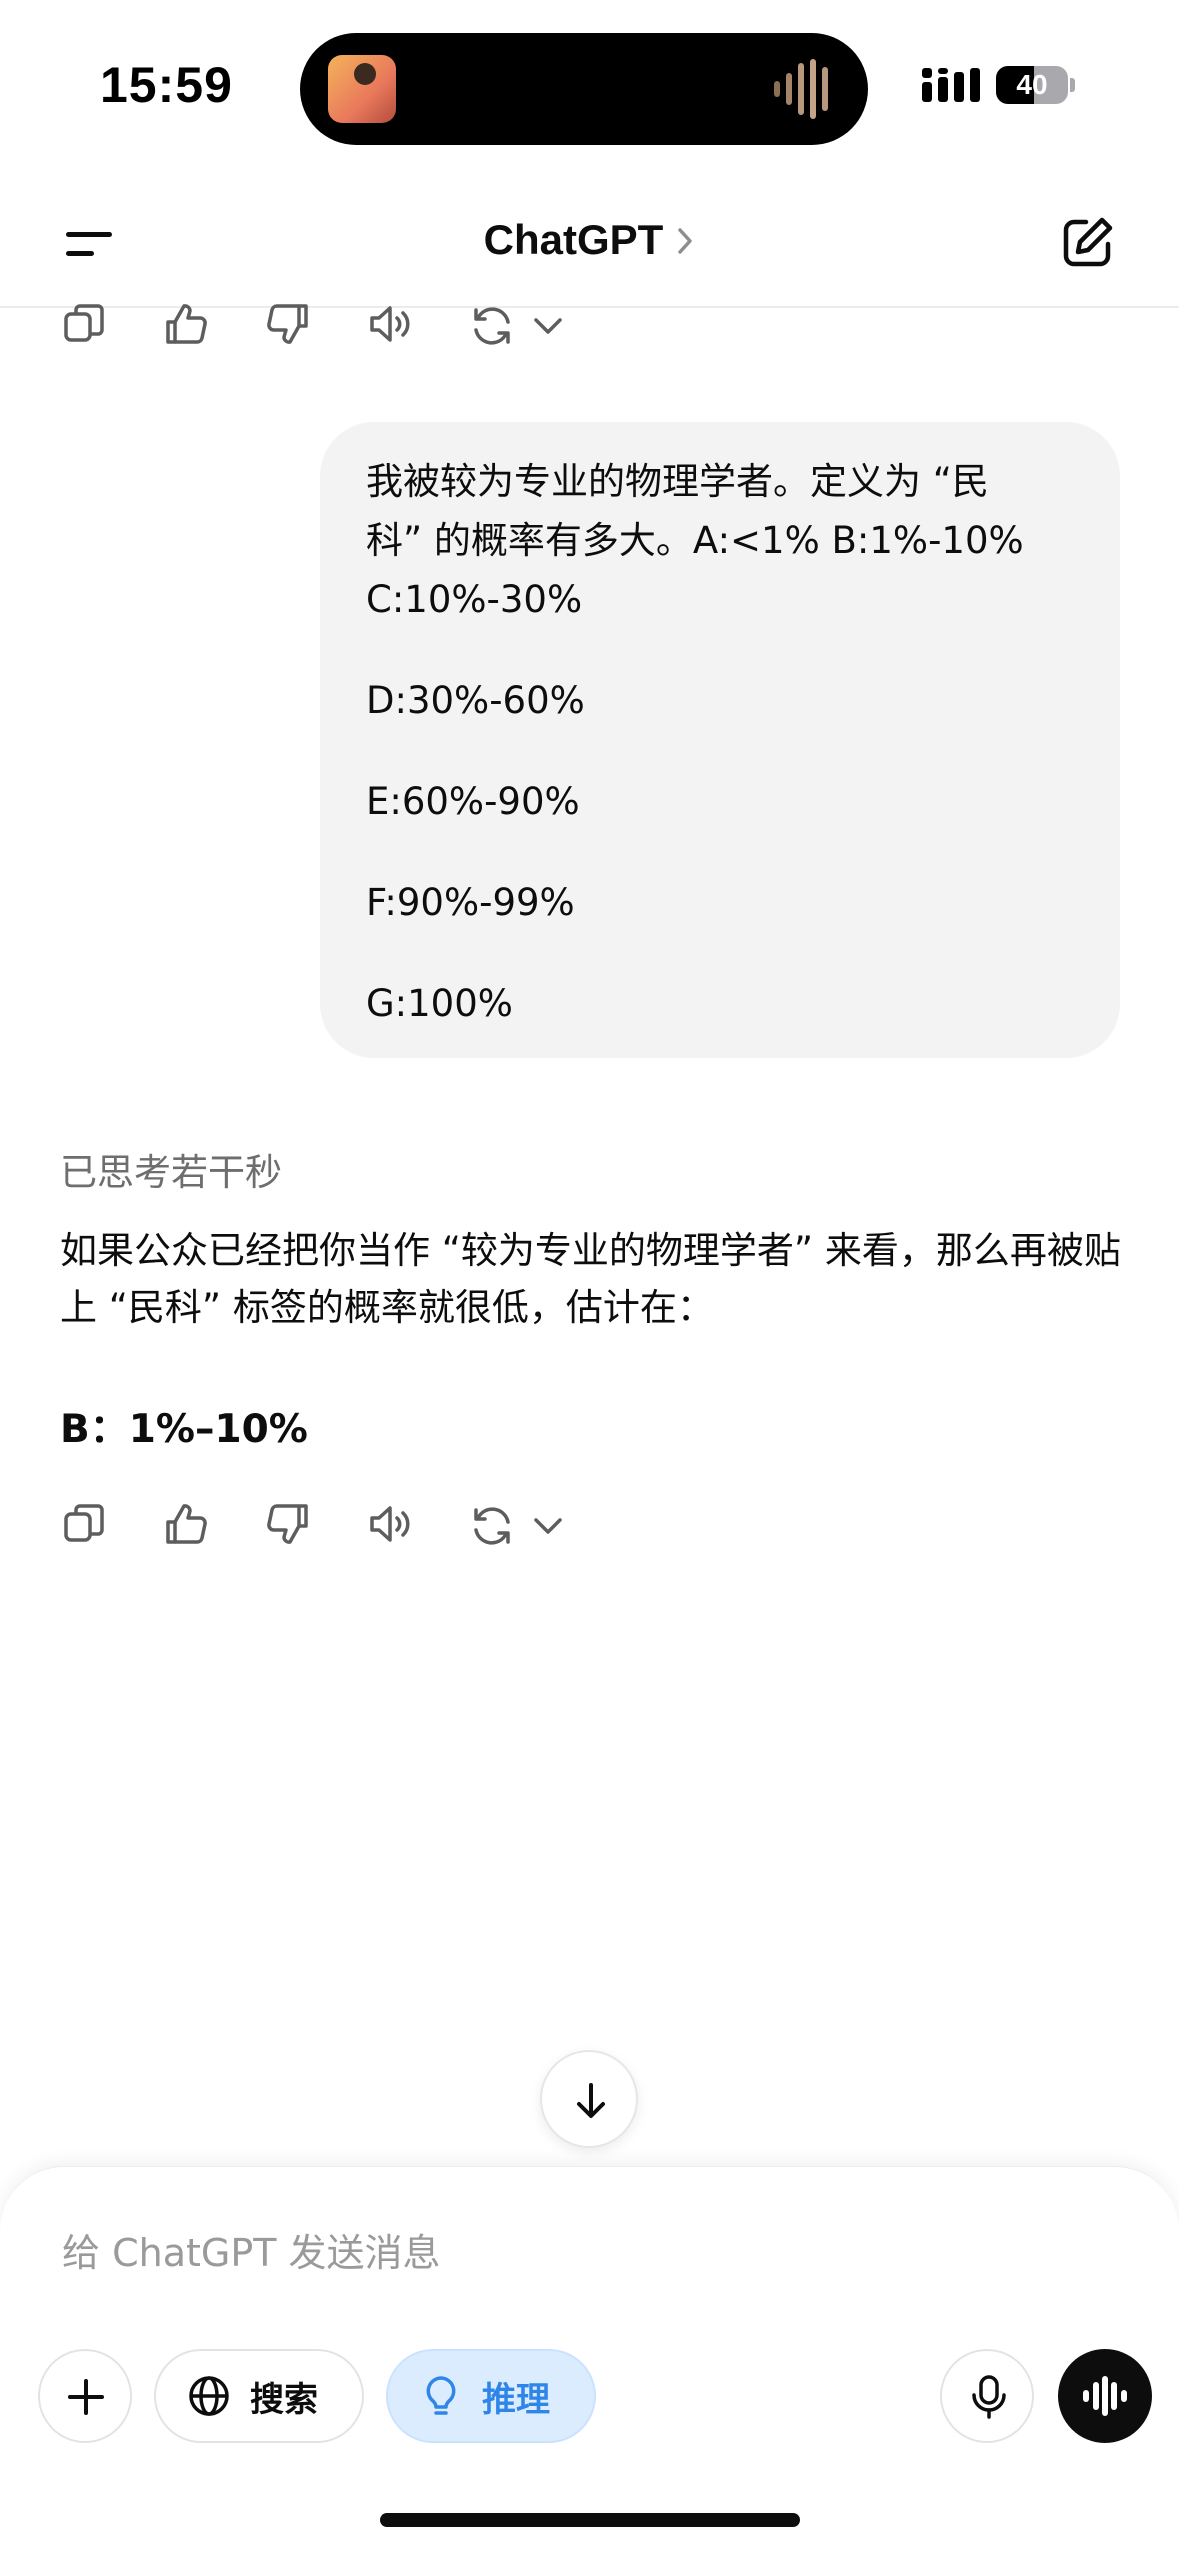 The image size is (1179, 2556). Describe the element at coordinates (516, 2399) in the screenshot. I see `reason-label: 推理` at that location.